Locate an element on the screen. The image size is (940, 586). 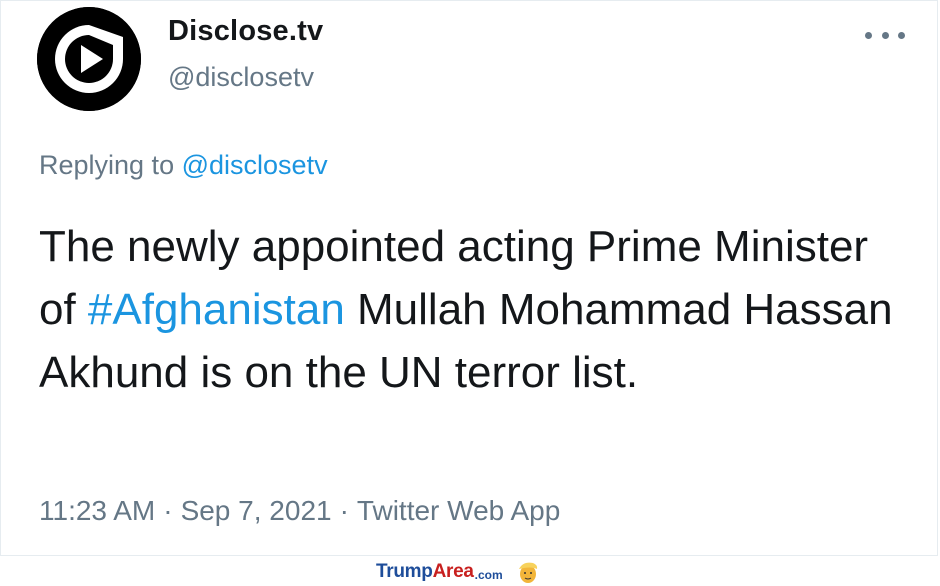
watermark-brand-suffix: .com is located at coordinates (488, 574).